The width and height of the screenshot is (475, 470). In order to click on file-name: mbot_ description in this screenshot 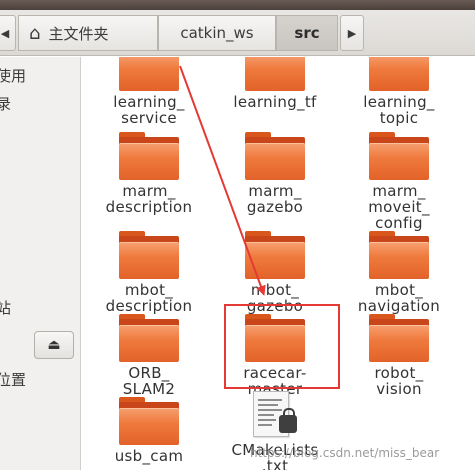, I will do `click(149, 298)`.